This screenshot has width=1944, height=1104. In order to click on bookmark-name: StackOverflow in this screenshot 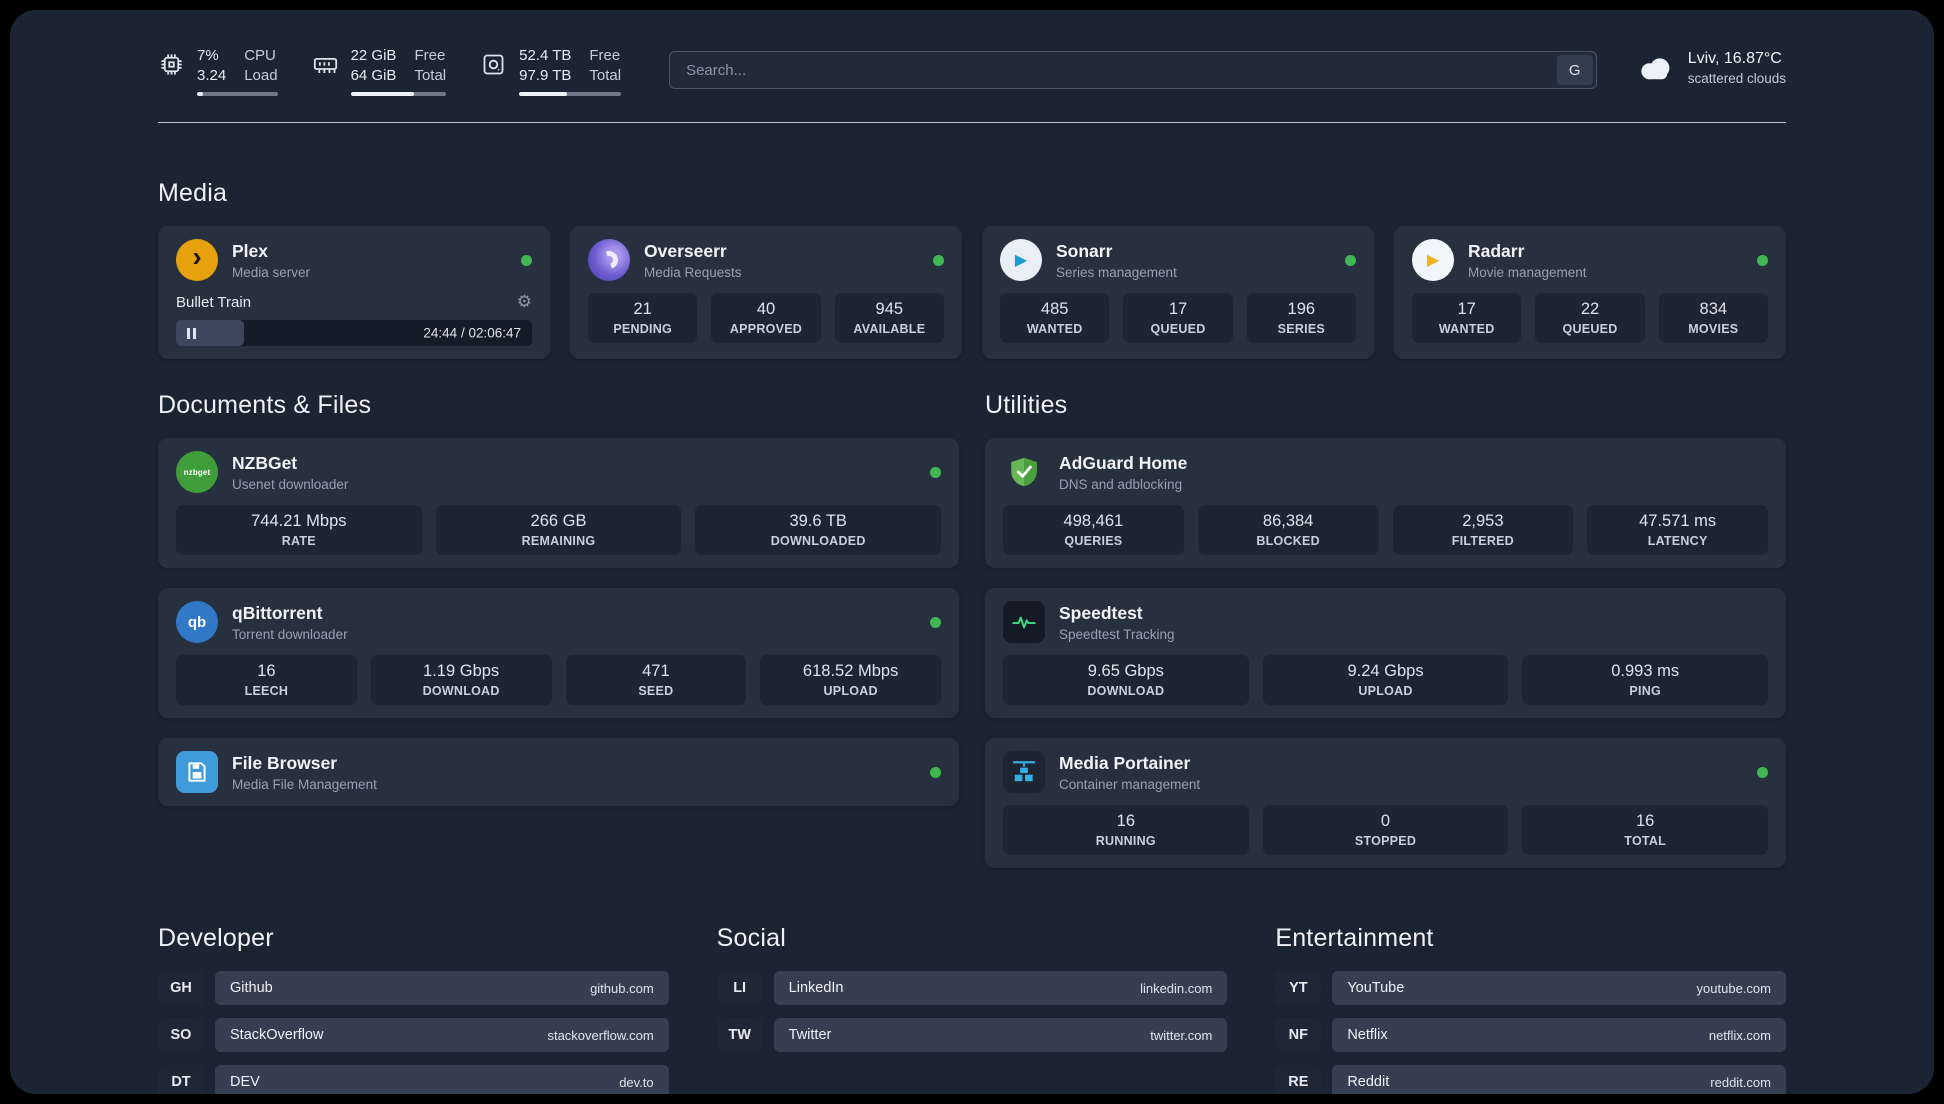, I will do `click(277, 1035)`.